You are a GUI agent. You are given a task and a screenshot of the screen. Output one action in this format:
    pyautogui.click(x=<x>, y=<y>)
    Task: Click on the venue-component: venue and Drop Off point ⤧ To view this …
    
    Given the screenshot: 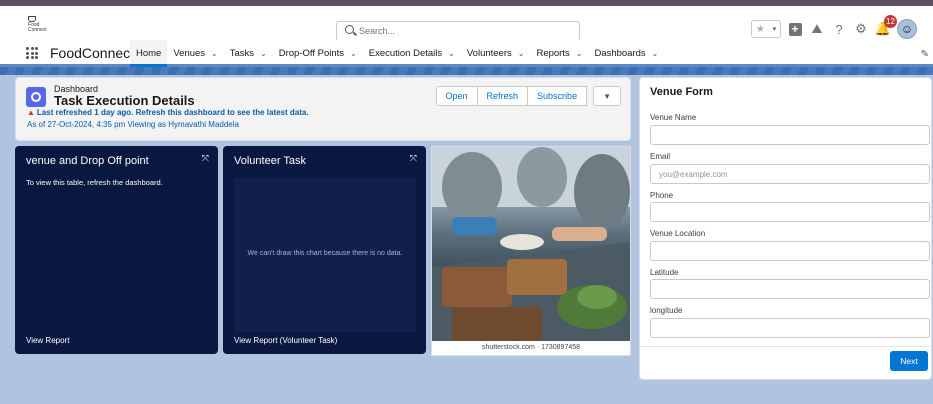 What is the action you would take?
    pyautogui.click(x=116, y=250)
    